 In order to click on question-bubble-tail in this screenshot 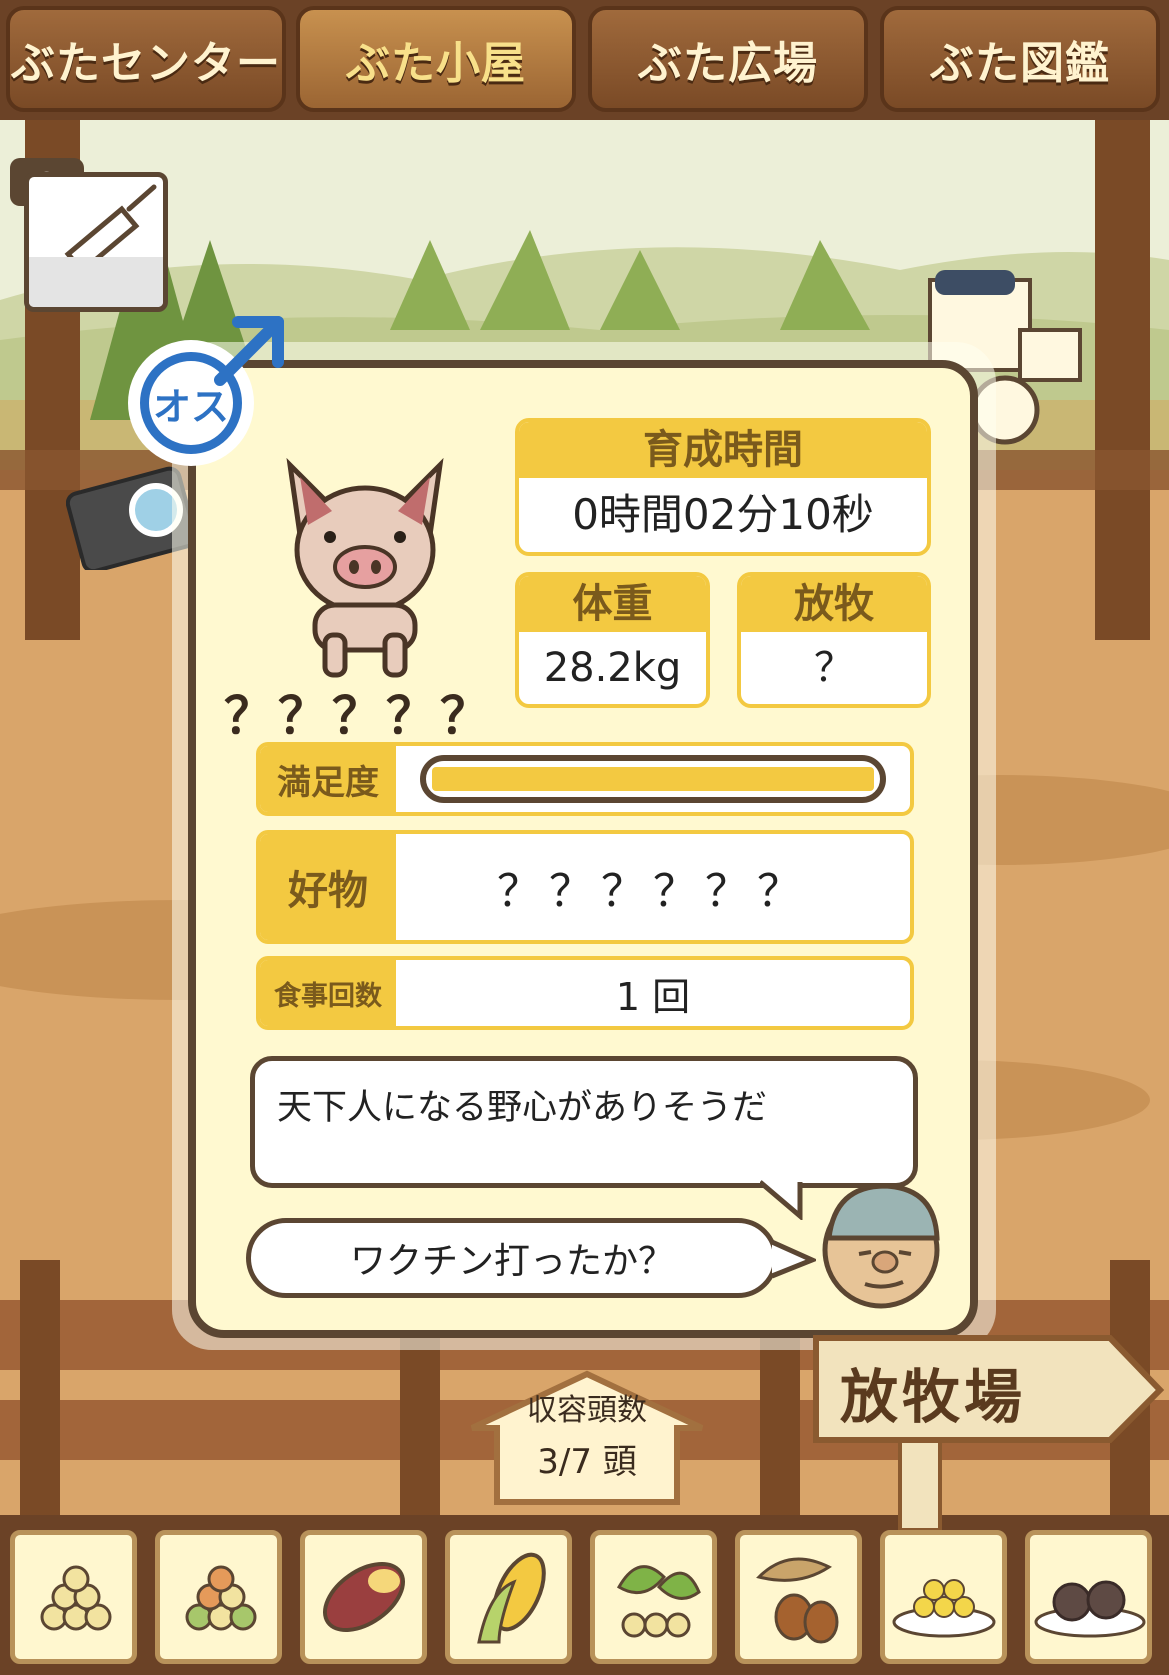, I will do `click(794, 1259)`.